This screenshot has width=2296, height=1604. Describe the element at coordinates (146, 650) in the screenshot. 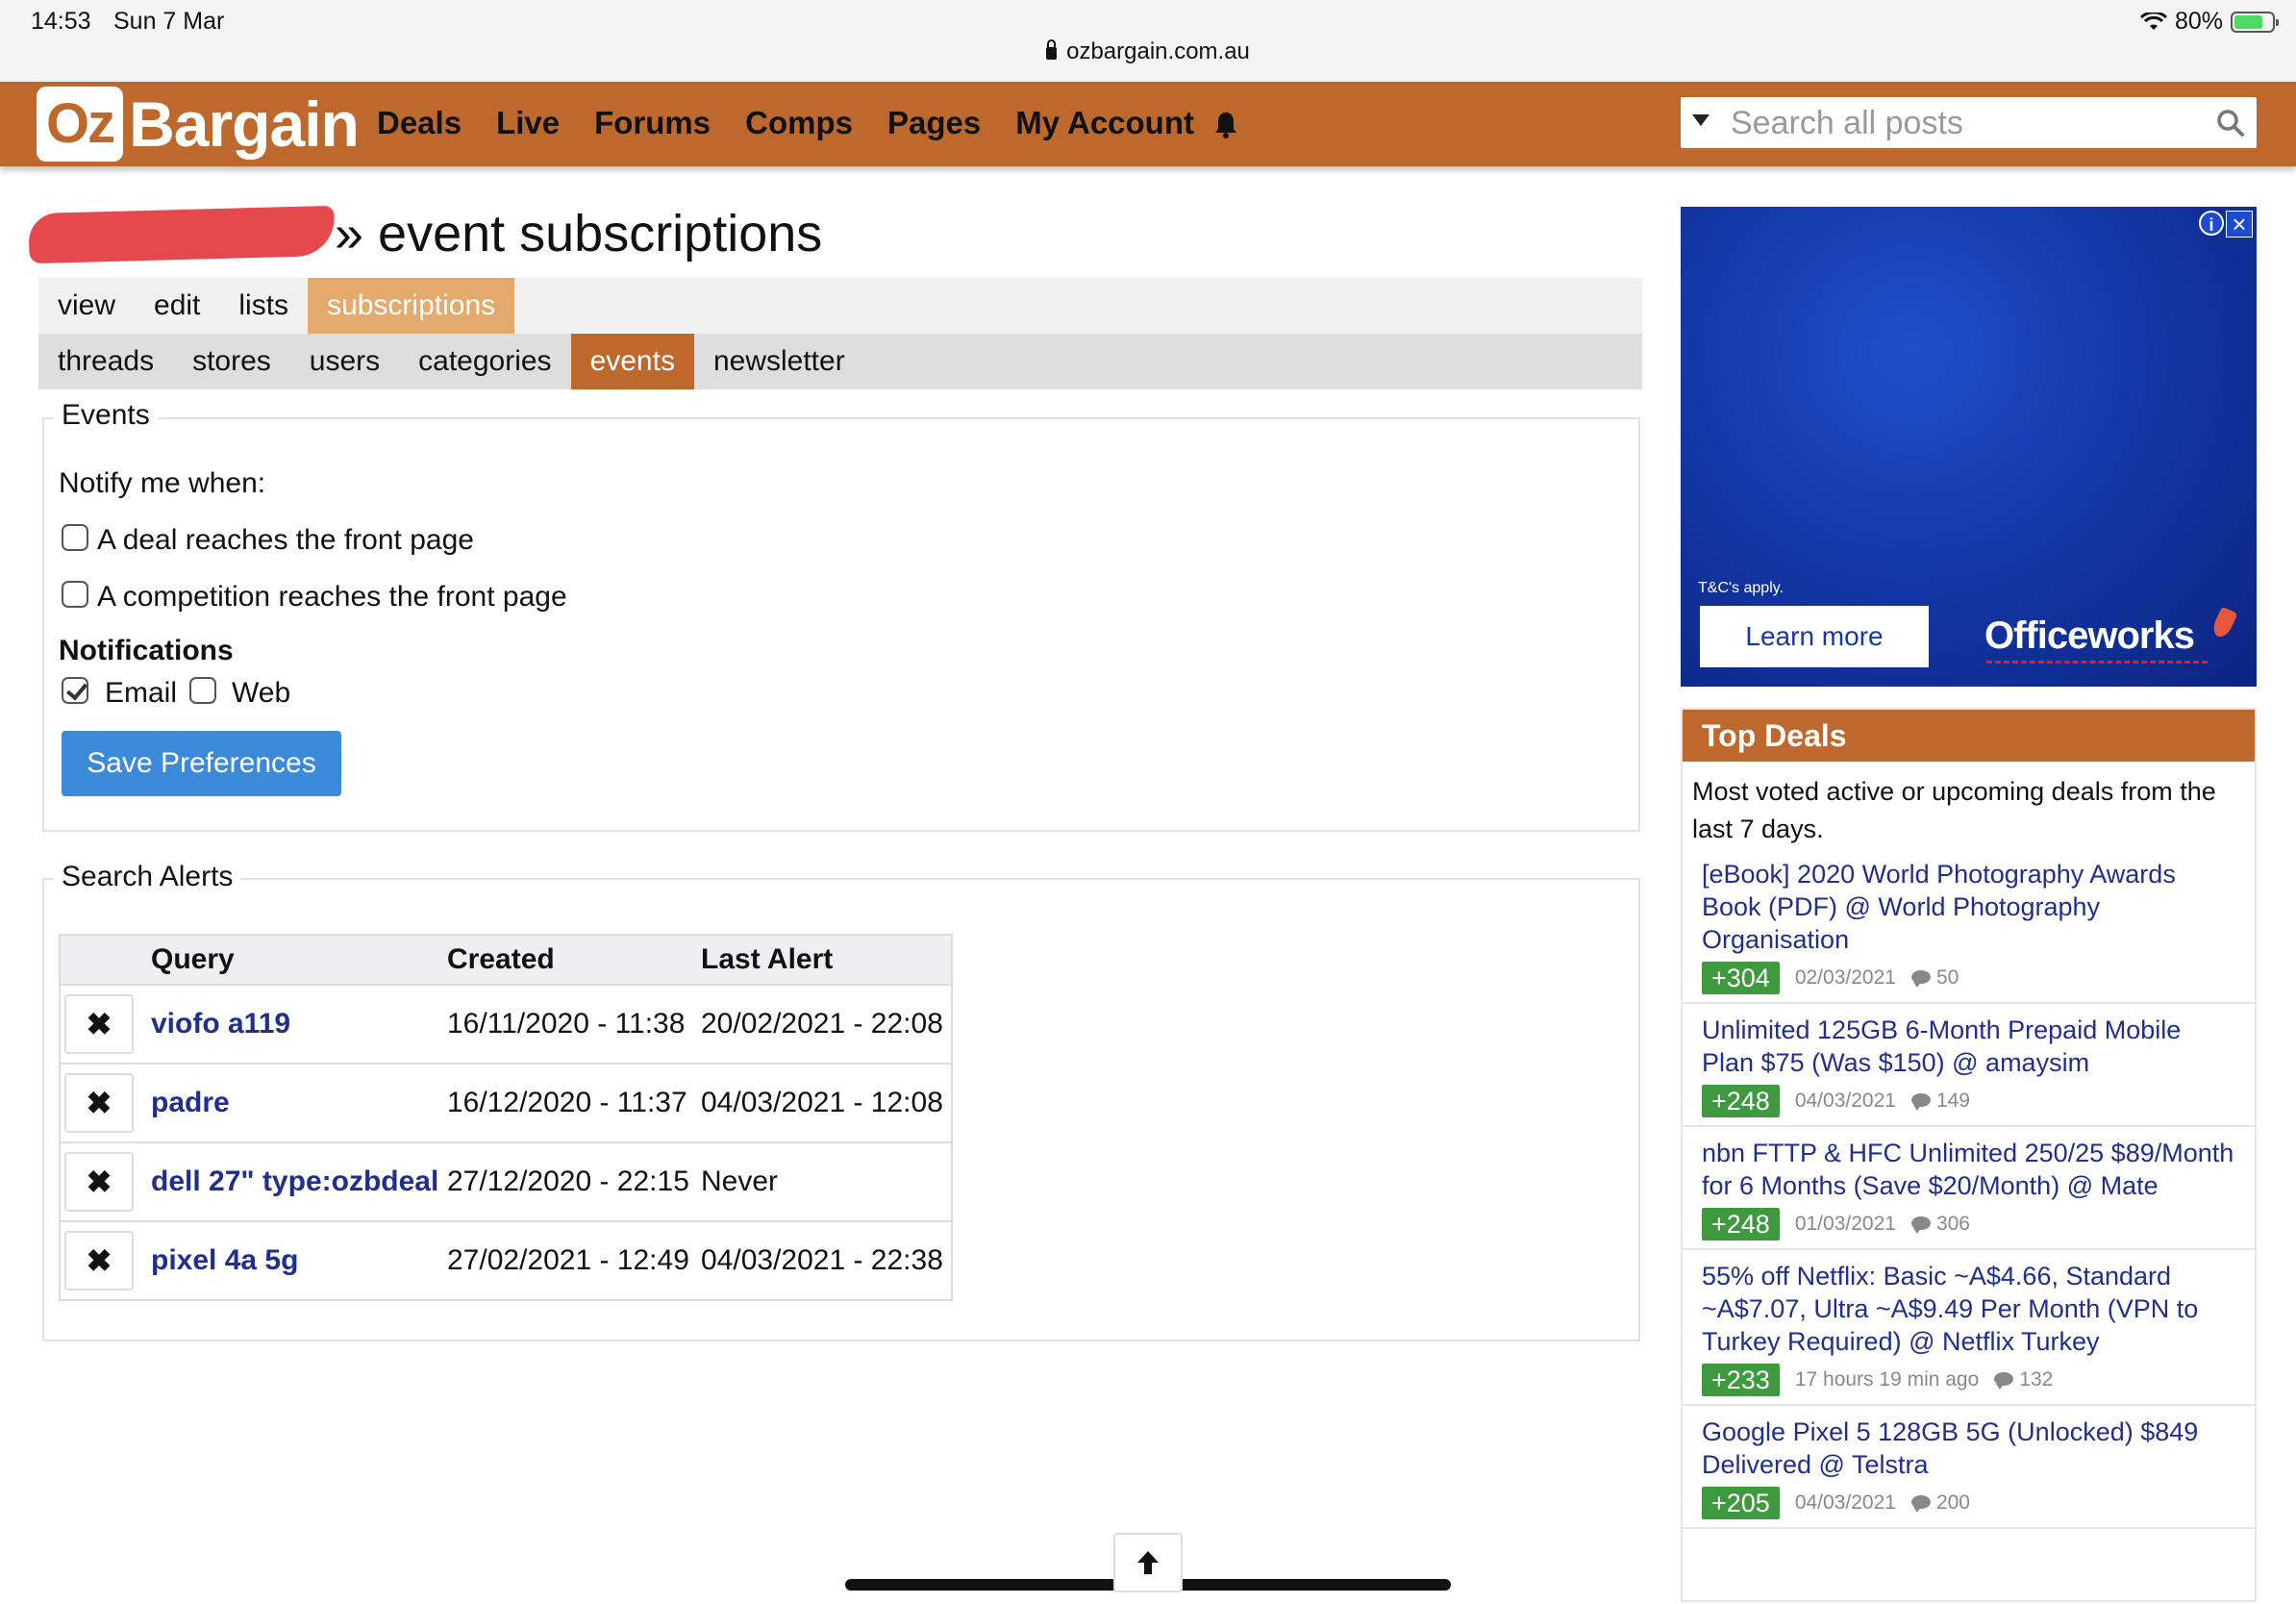

I see `notifications-heading: Notifications` at that location.